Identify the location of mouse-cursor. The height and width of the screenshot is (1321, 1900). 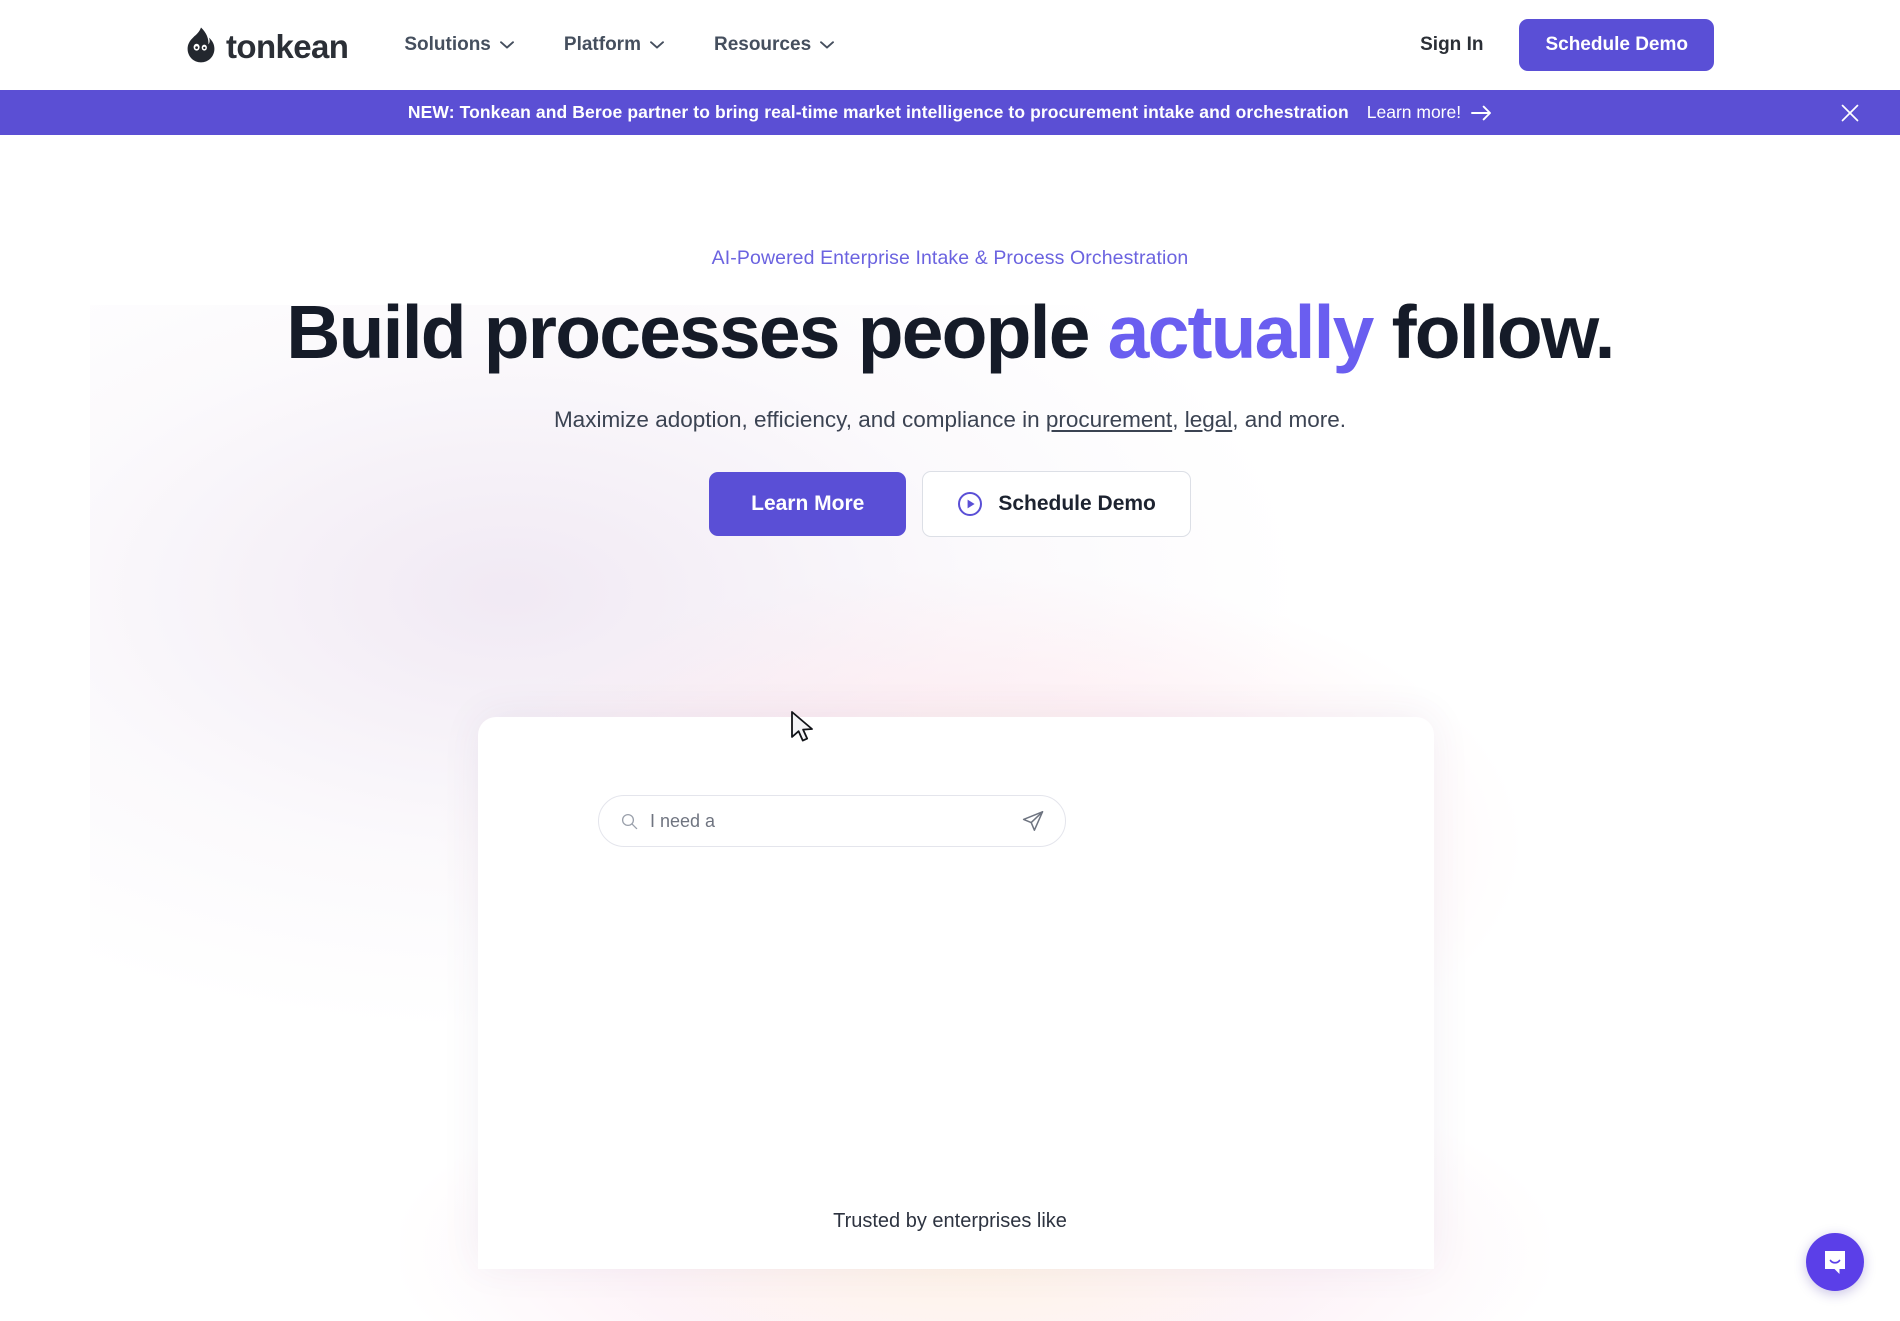
(802, 726).